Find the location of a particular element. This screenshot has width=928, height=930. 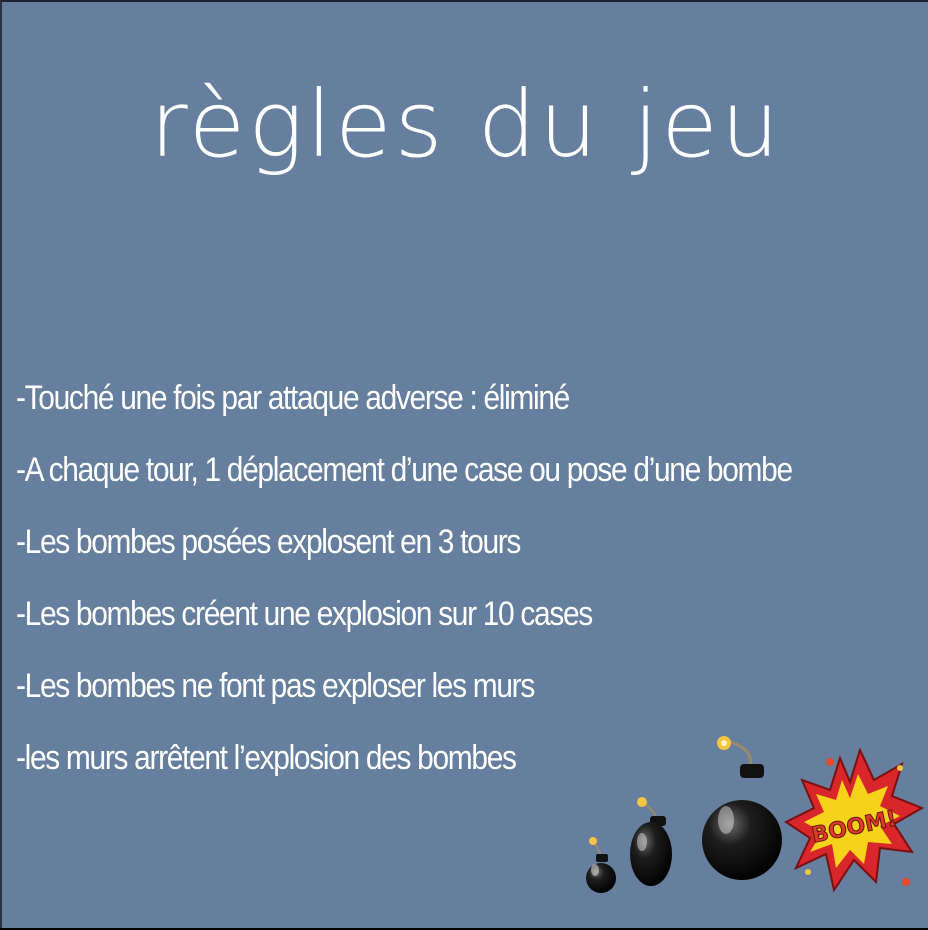

boom-explosion-icon: BOOM! is located at coordinates (854, 820).